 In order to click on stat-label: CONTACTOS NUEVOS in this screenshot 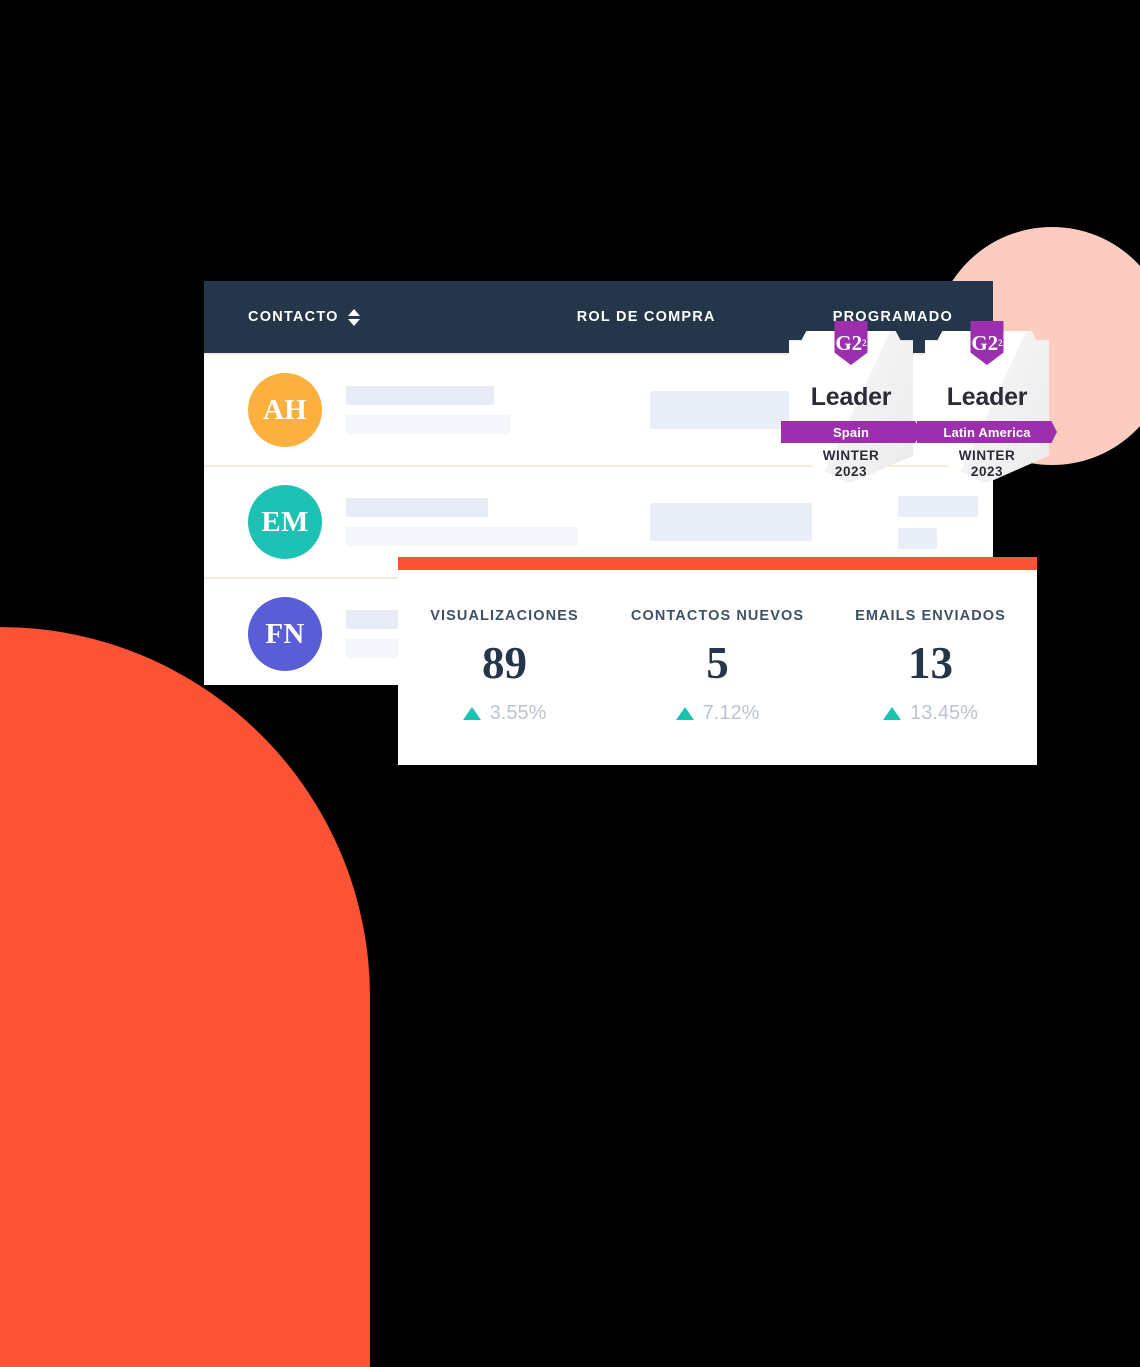, I will do `click(717, 616)`.